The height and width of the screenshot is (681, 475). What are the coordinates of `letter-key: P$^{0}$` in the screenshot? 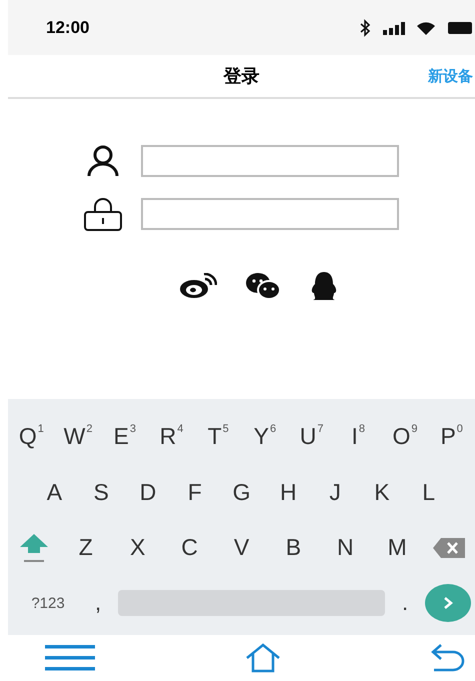 It's located at (451, 436).